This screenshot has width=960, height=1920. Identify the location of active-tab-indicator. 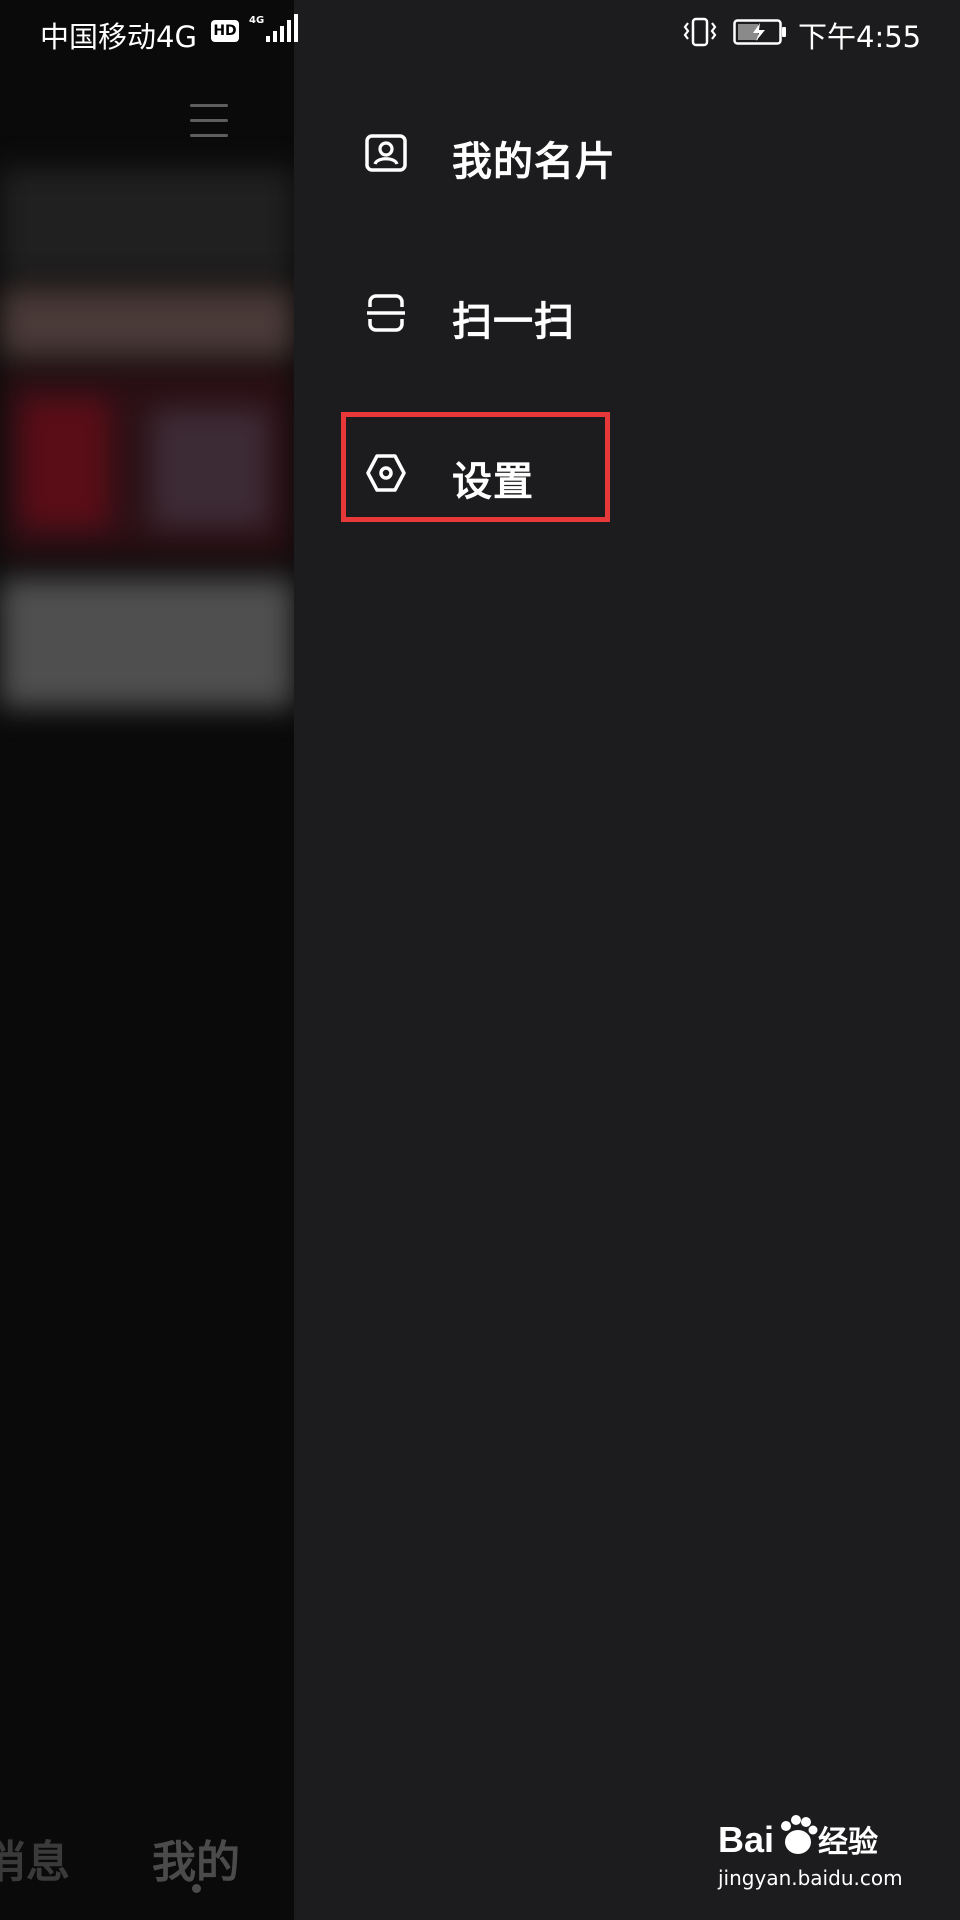
(196, 1888).